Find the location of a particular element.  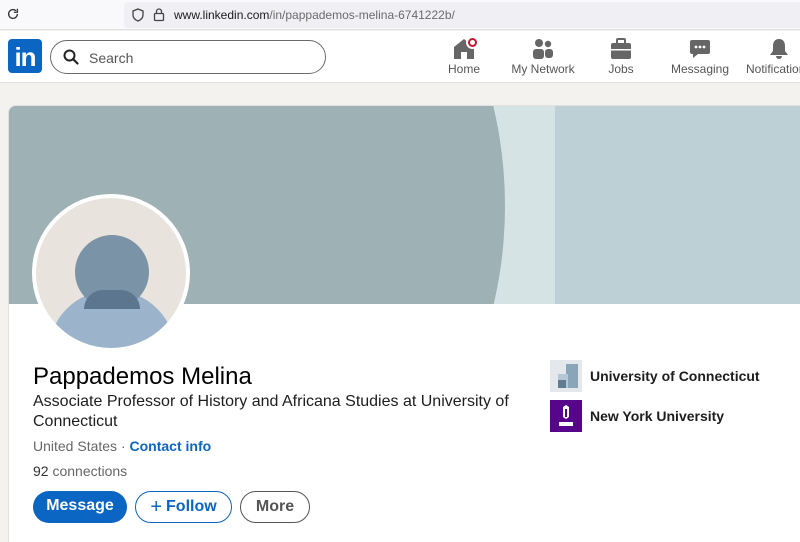

messaging-icon is located at coordinates (700, 49).